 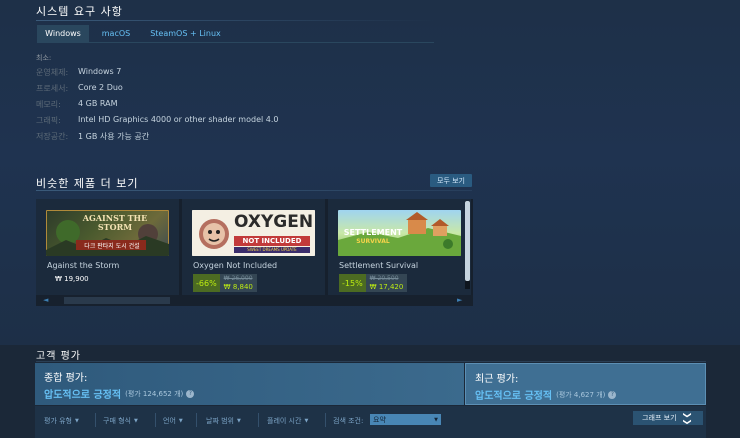 What do you see at coordinates (272, 241) in the screenshot?
I see `capsule-subtitle: NOT INCLUDED` at bounding box center [272, 241].